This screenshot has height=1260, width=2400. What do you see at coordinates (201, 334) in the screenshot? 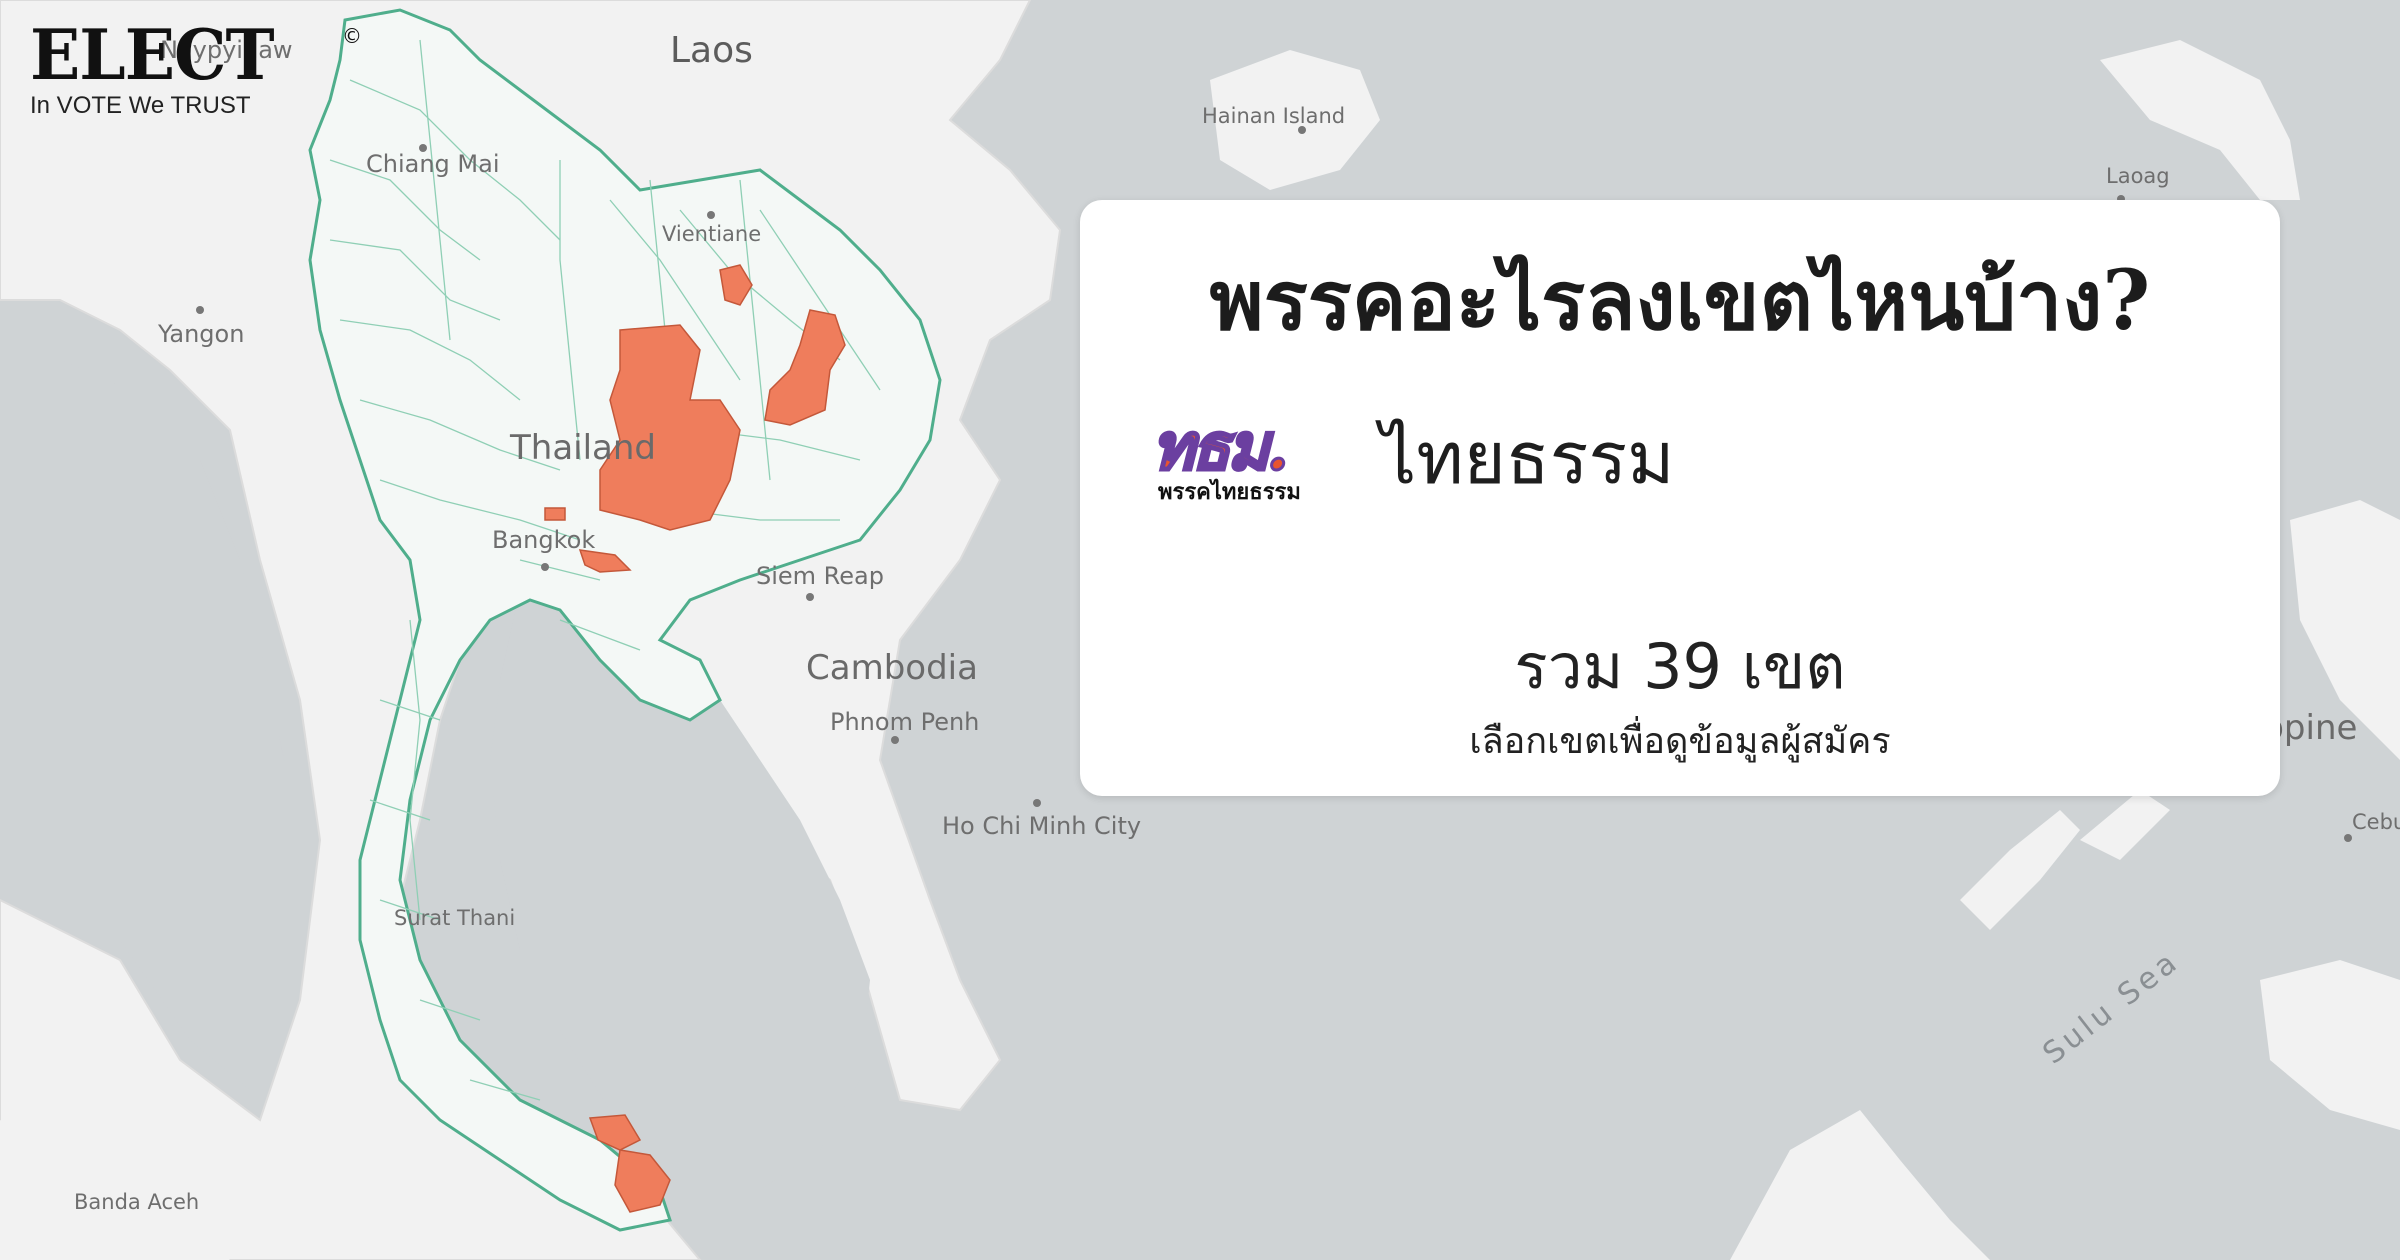
I see `label-yangon: Yangon` at bounding box center [201, 334].